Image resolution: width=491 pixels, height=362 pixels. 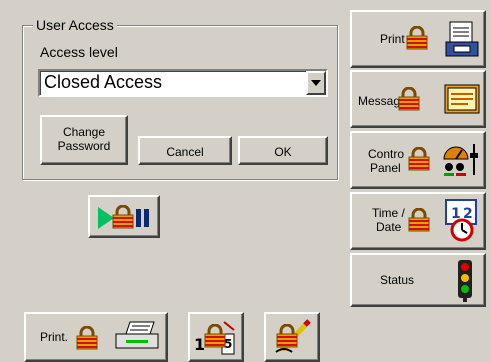 What do you see at coordinates (465, 281) in the screenshot?
I see `traffic-light-icon` at bounding box center [465, 281].